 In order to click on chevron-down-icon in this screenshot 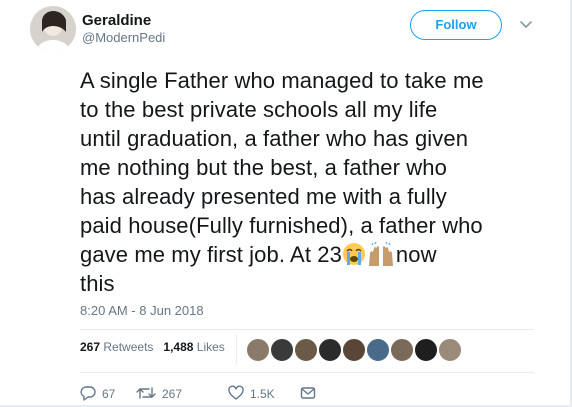, I will do `click(526, 24)`.